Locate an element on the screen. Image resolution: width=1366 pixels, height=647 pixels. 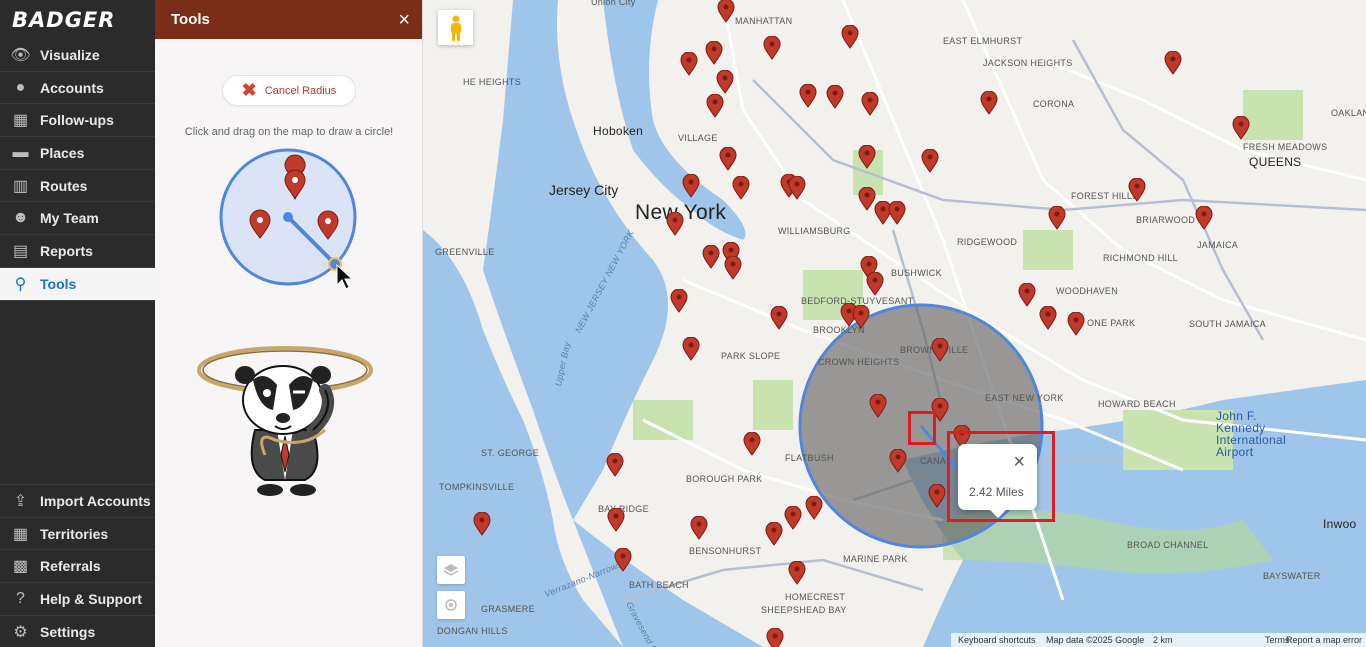
crosshair-icon is located at coordinates (451, 605).